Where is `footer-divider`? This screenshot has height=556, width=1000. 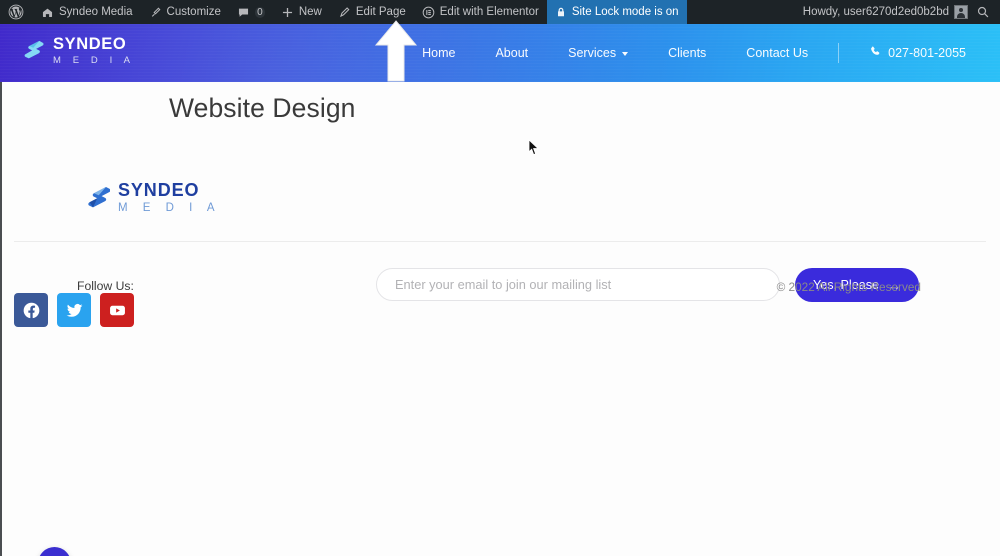 footer-divider is located at coordinates (500, 241).